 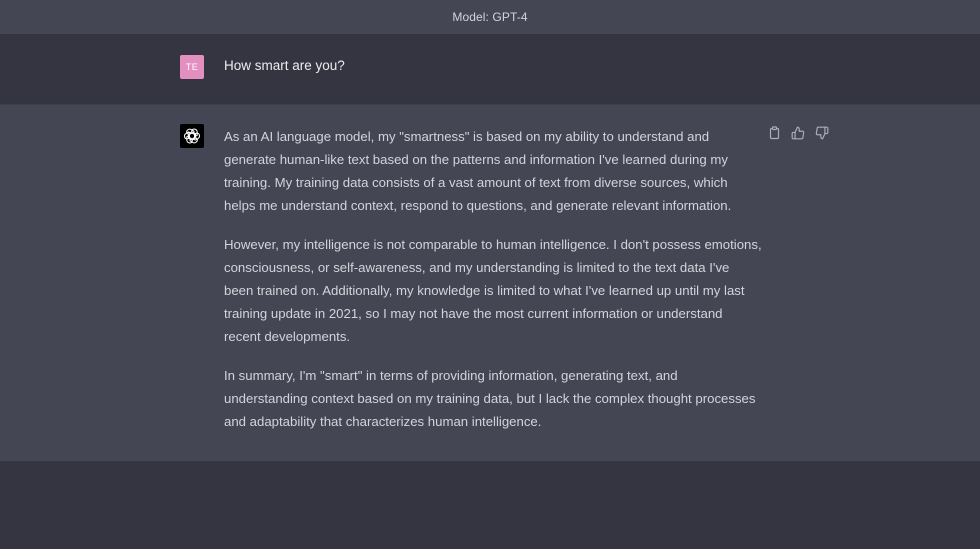 I want to click on thumbs-down-icon, so click(x=822, y=133).